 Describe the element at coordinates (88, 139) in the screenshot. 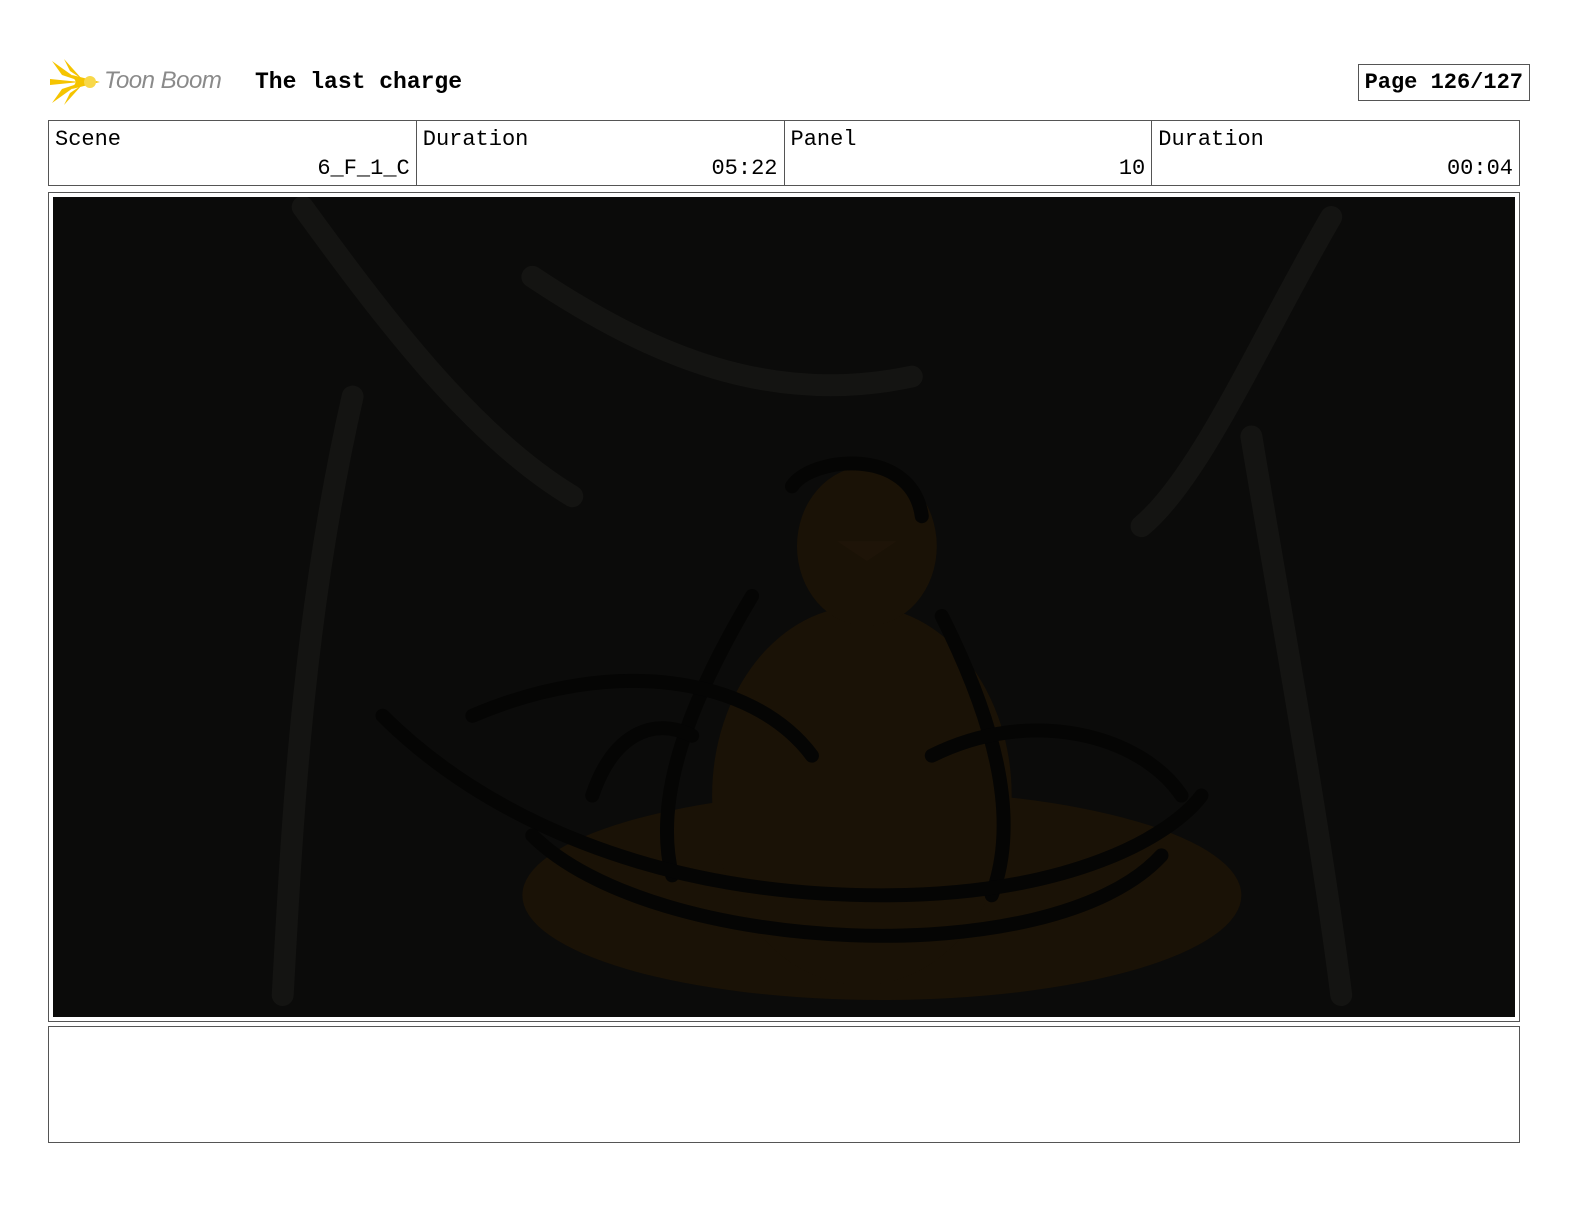

I see `scene-label: Scene` at that location.